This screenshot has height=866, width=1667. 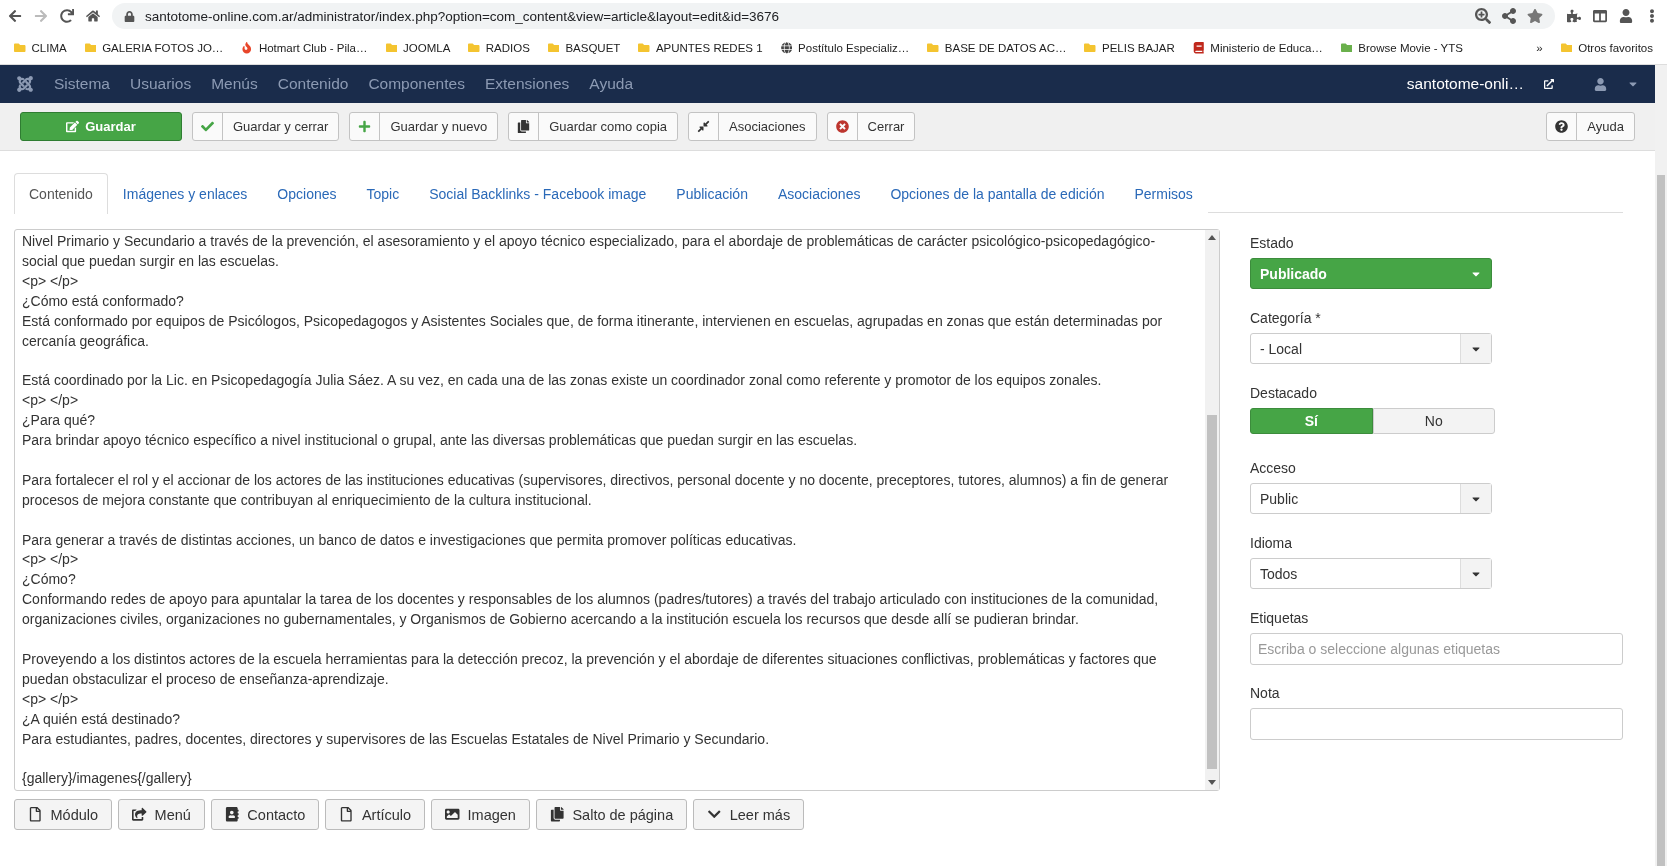 What do you see at coordinates (67, 16) in the screenshot?
I see `reload-icon` at bounding box center [67, 16].